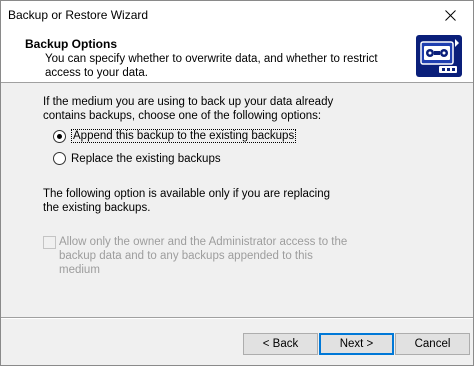  What do you see at coordinates (237, 15) in the screenshot?
I see `title-bar: Backup or Restore Wizard` at bounding box center [237, 15].